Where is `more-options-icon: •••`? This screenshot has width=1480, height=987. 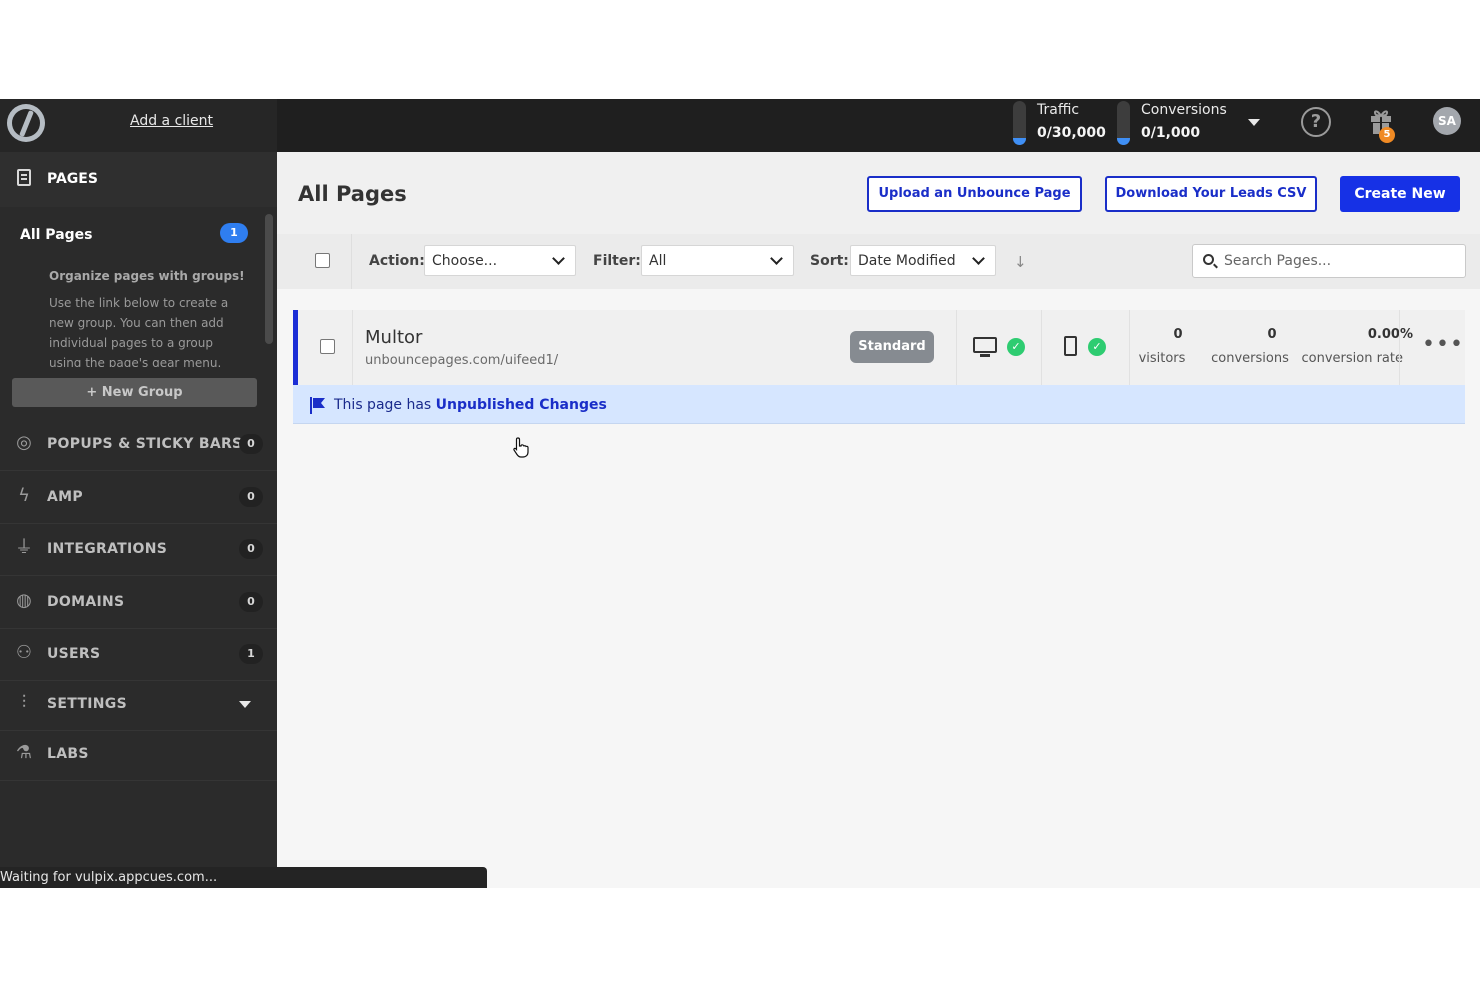
more-options-icon: ••• is located at coordinates (1443, 345).